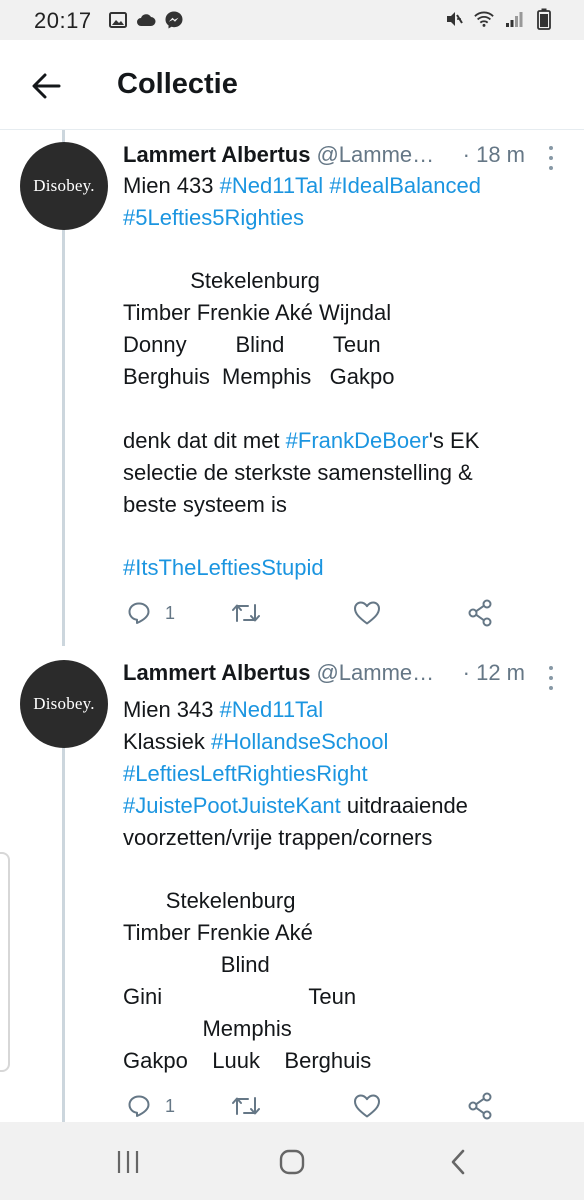 The height and width of the screenshot is (1200, 584). Describe the element at coordinates (378, 676) in the screenshot. I see `author-handle: @Lammert_Albertus` at that location.